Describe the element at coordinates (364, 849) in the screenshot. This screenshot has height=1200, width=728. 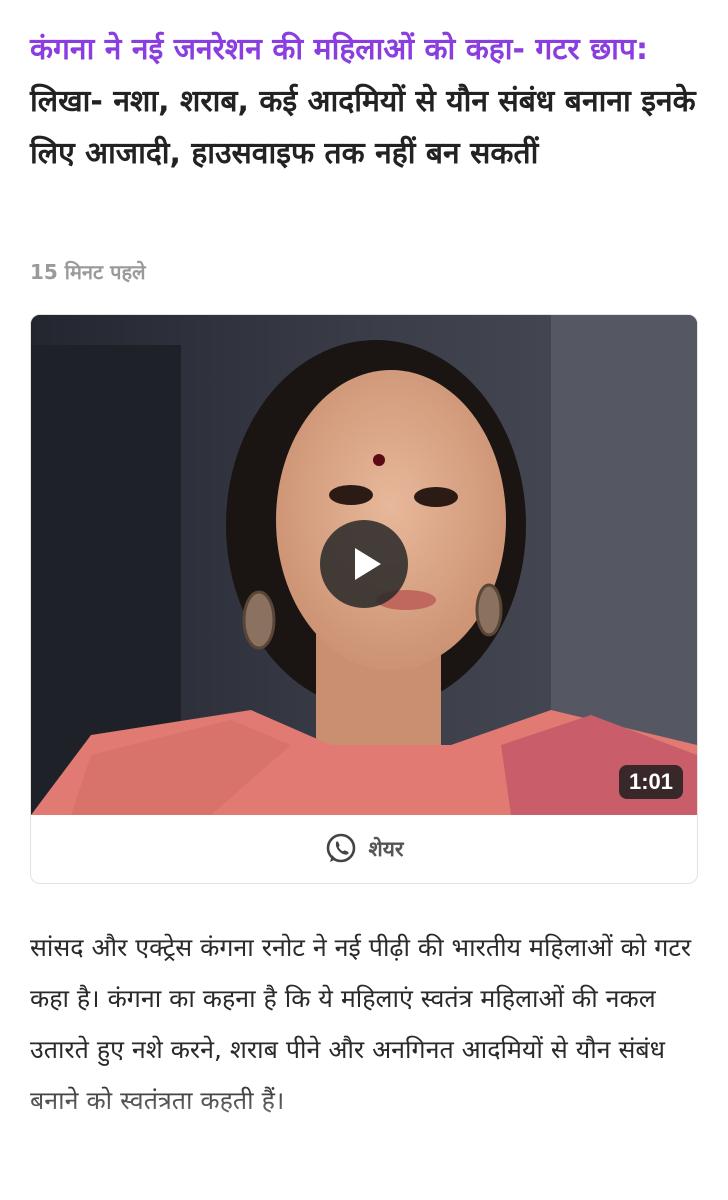
I see `share-button: शेयर` at that location.